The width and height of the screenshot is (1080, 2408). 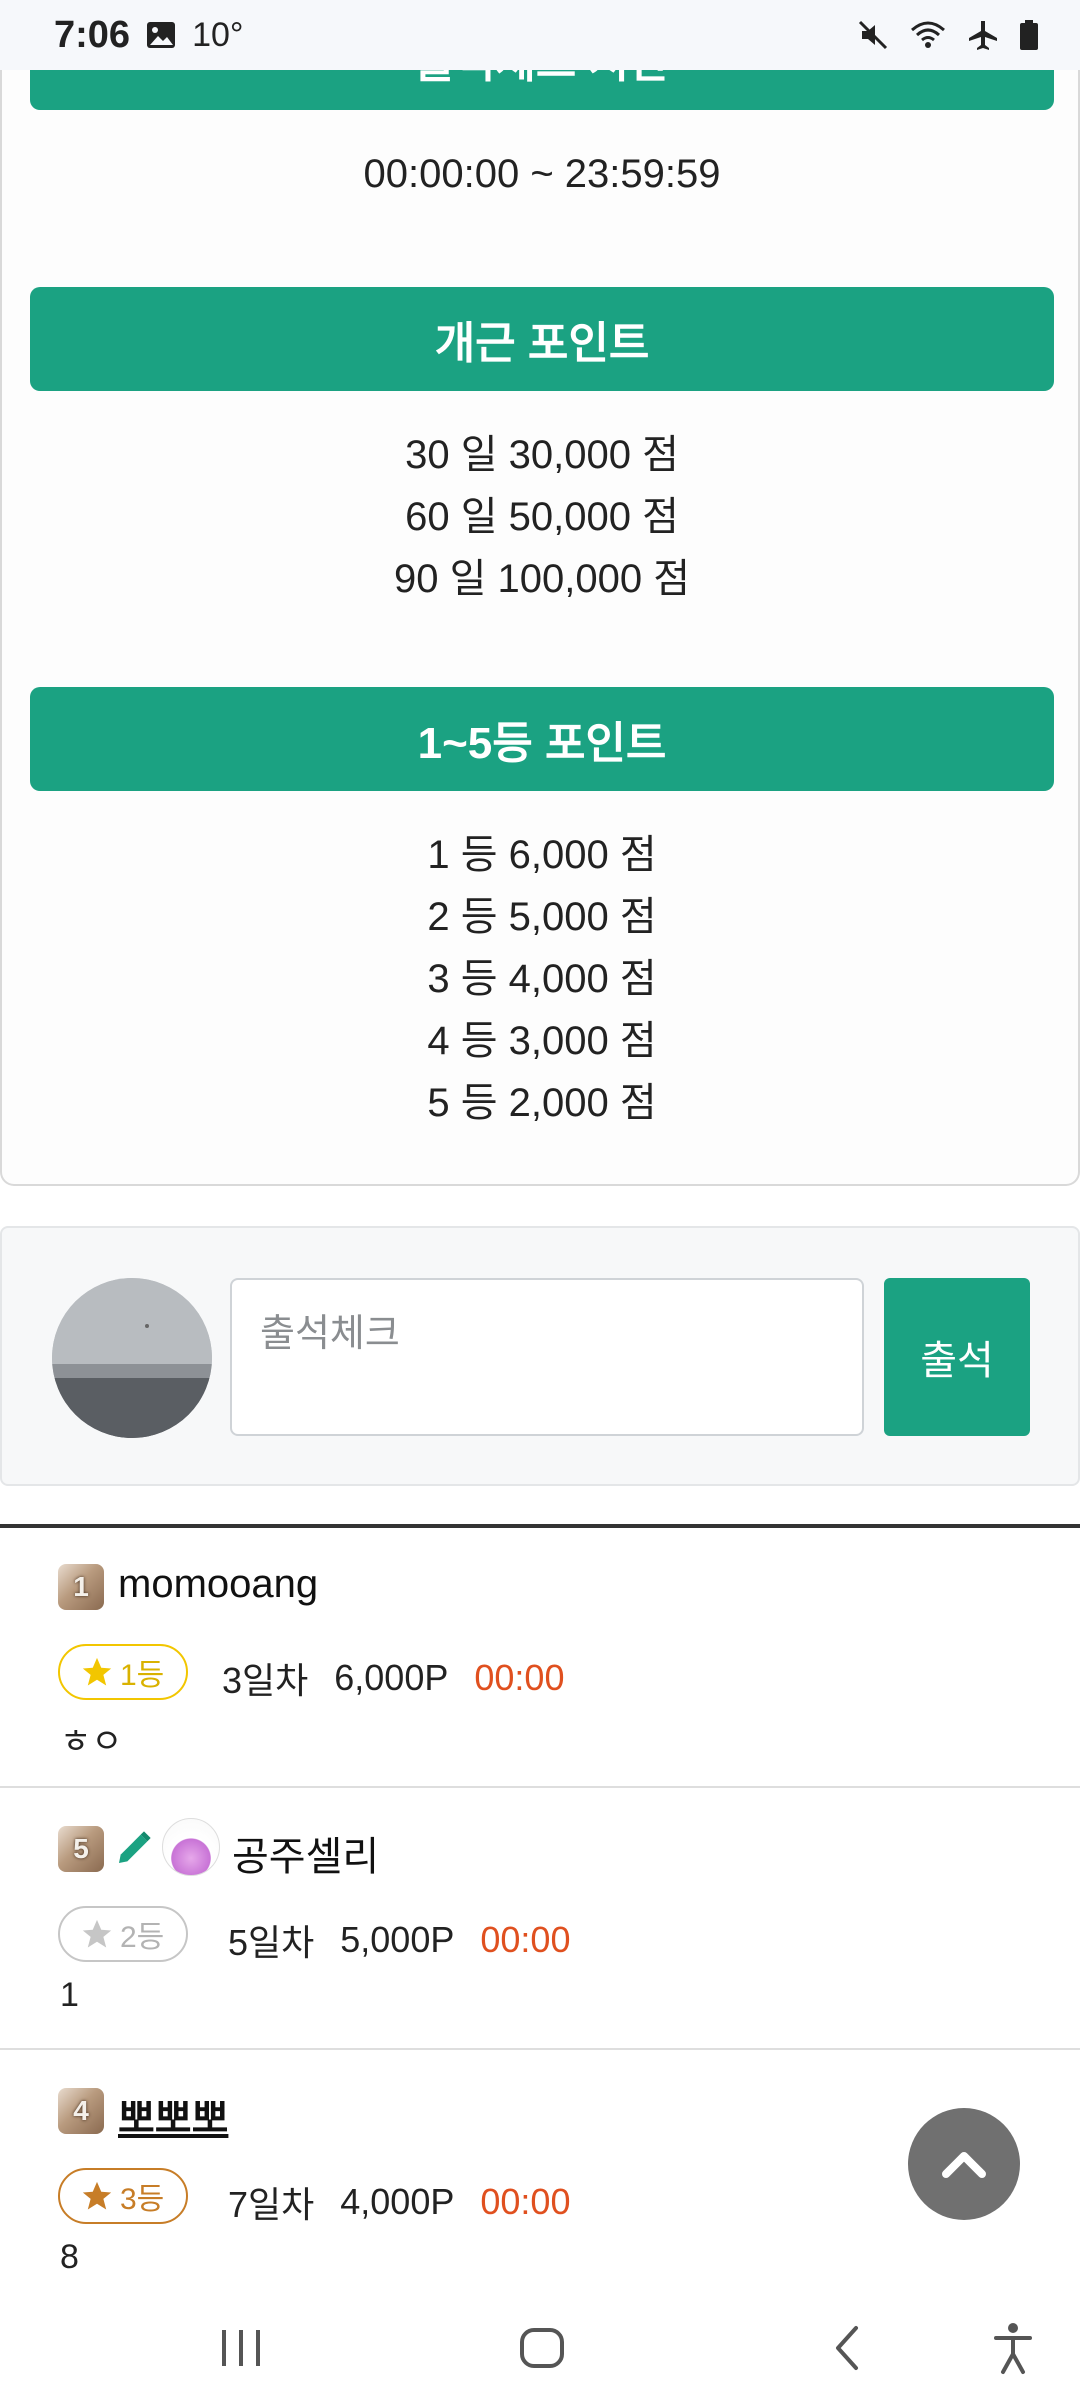 I want to click on entry-meta: 5일차 5,000P 00:00, so click(x=399, y=1940).